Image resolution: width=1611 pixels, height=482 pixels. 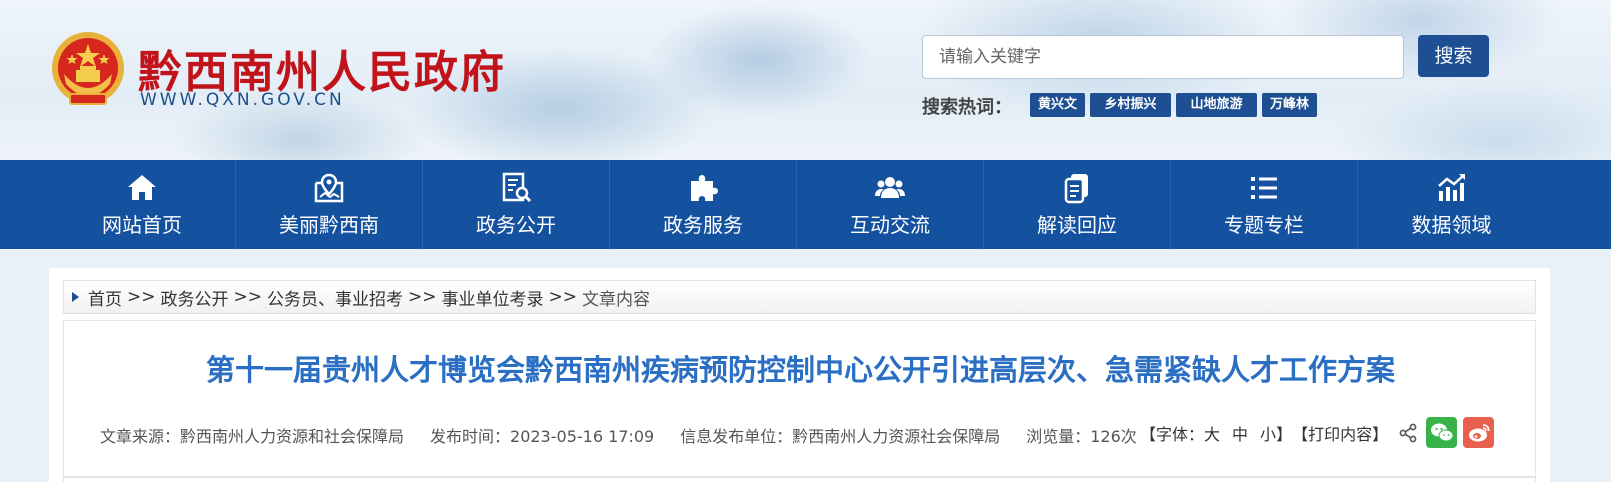 What do you see at coordinates (1076, 189) in the screenshot?
I see `copy-document-icon` at bounding box center [1076, 189].